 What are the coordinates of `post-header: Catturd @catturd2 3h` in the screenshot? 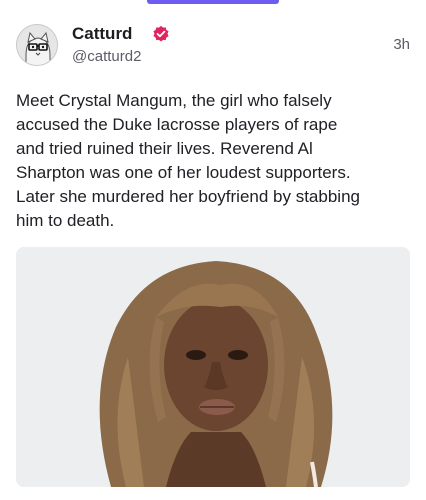 It's located at (213, 47).